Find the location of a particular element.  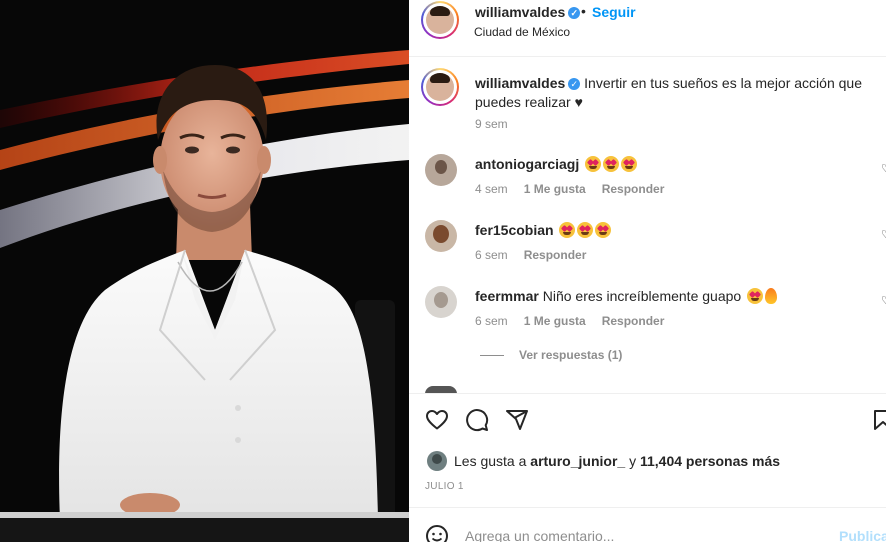

post-date: JULIO 1 is located at coordinates (444, 486).